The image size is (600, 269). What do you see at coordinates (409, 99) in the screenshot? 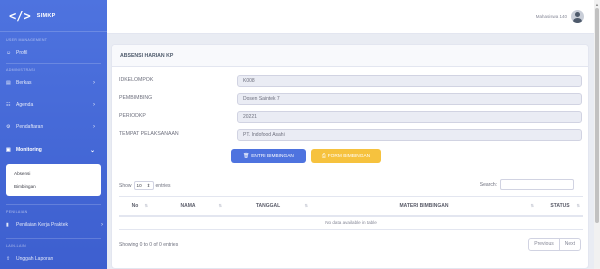
I see `pembimbing-input: Dosen Saintek 7` at bounding box center [409, 99].